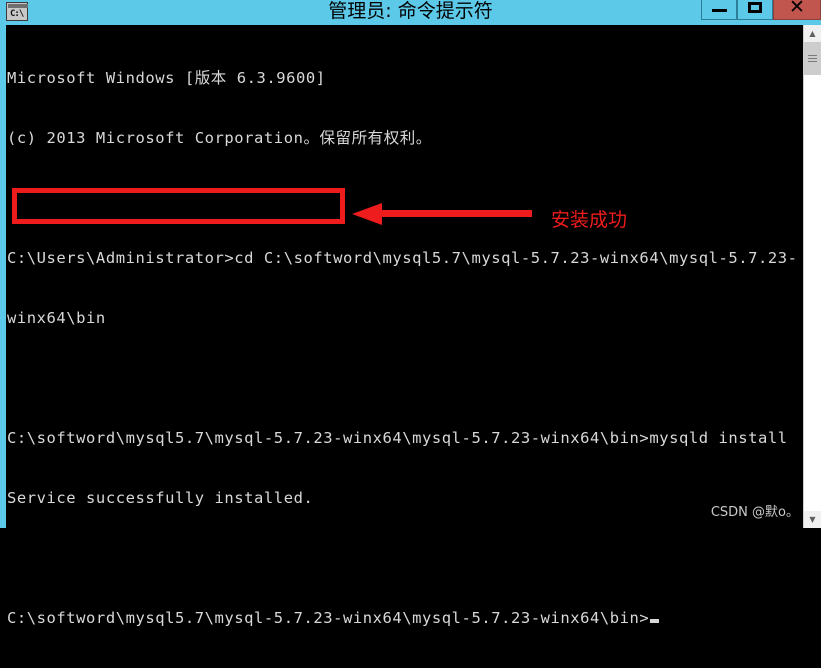  I want to click on window-controls: ✕, so click(761, 10).